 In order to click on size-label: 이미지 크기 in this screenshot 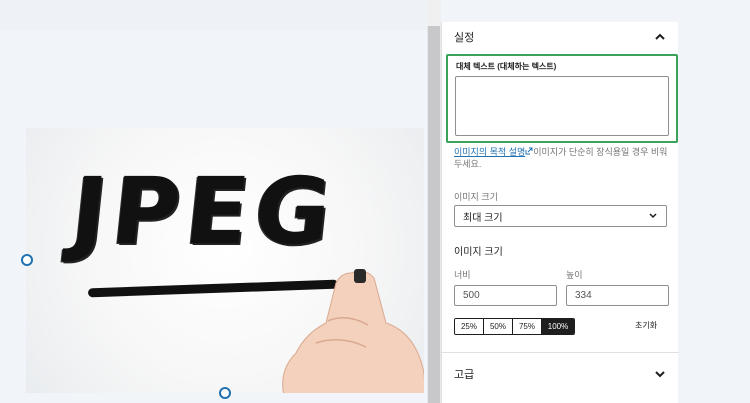, I will do `click(476, 197)`.